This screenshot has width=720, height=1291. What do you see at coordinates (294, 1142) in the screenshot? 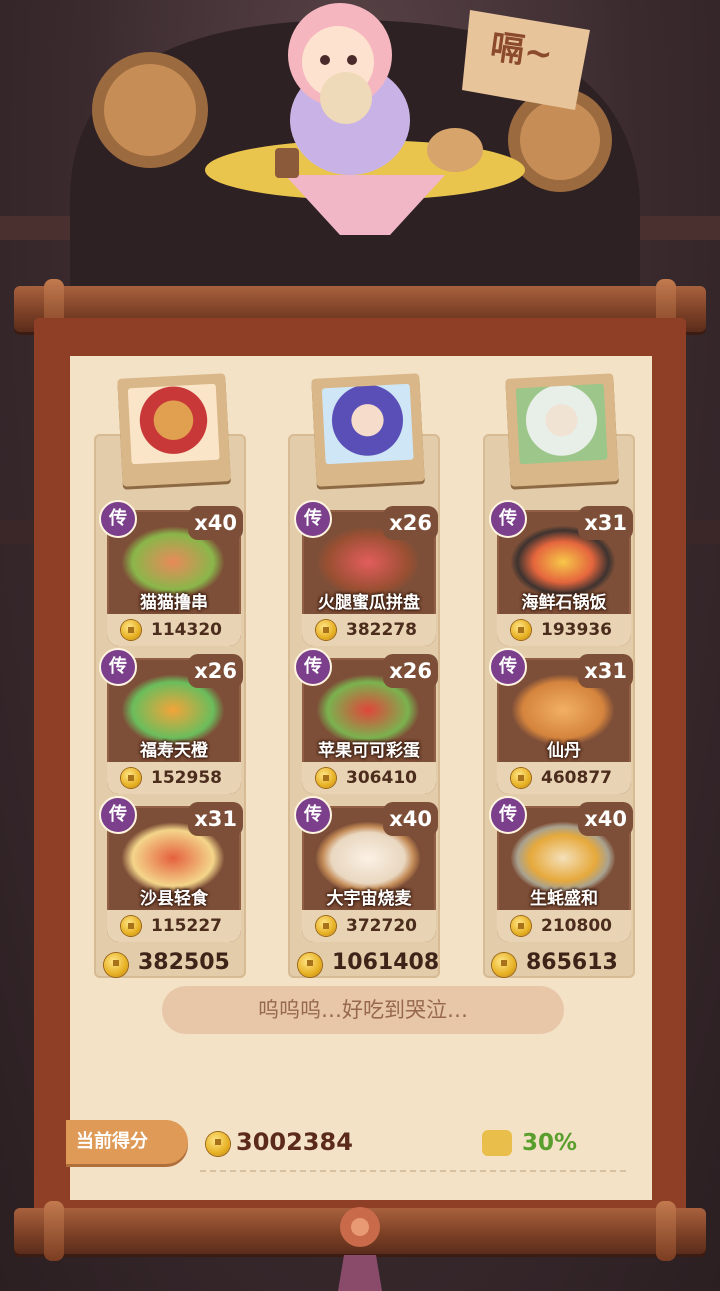
I see `current-score-value: 3002384` at bounding box center [294, 1142].